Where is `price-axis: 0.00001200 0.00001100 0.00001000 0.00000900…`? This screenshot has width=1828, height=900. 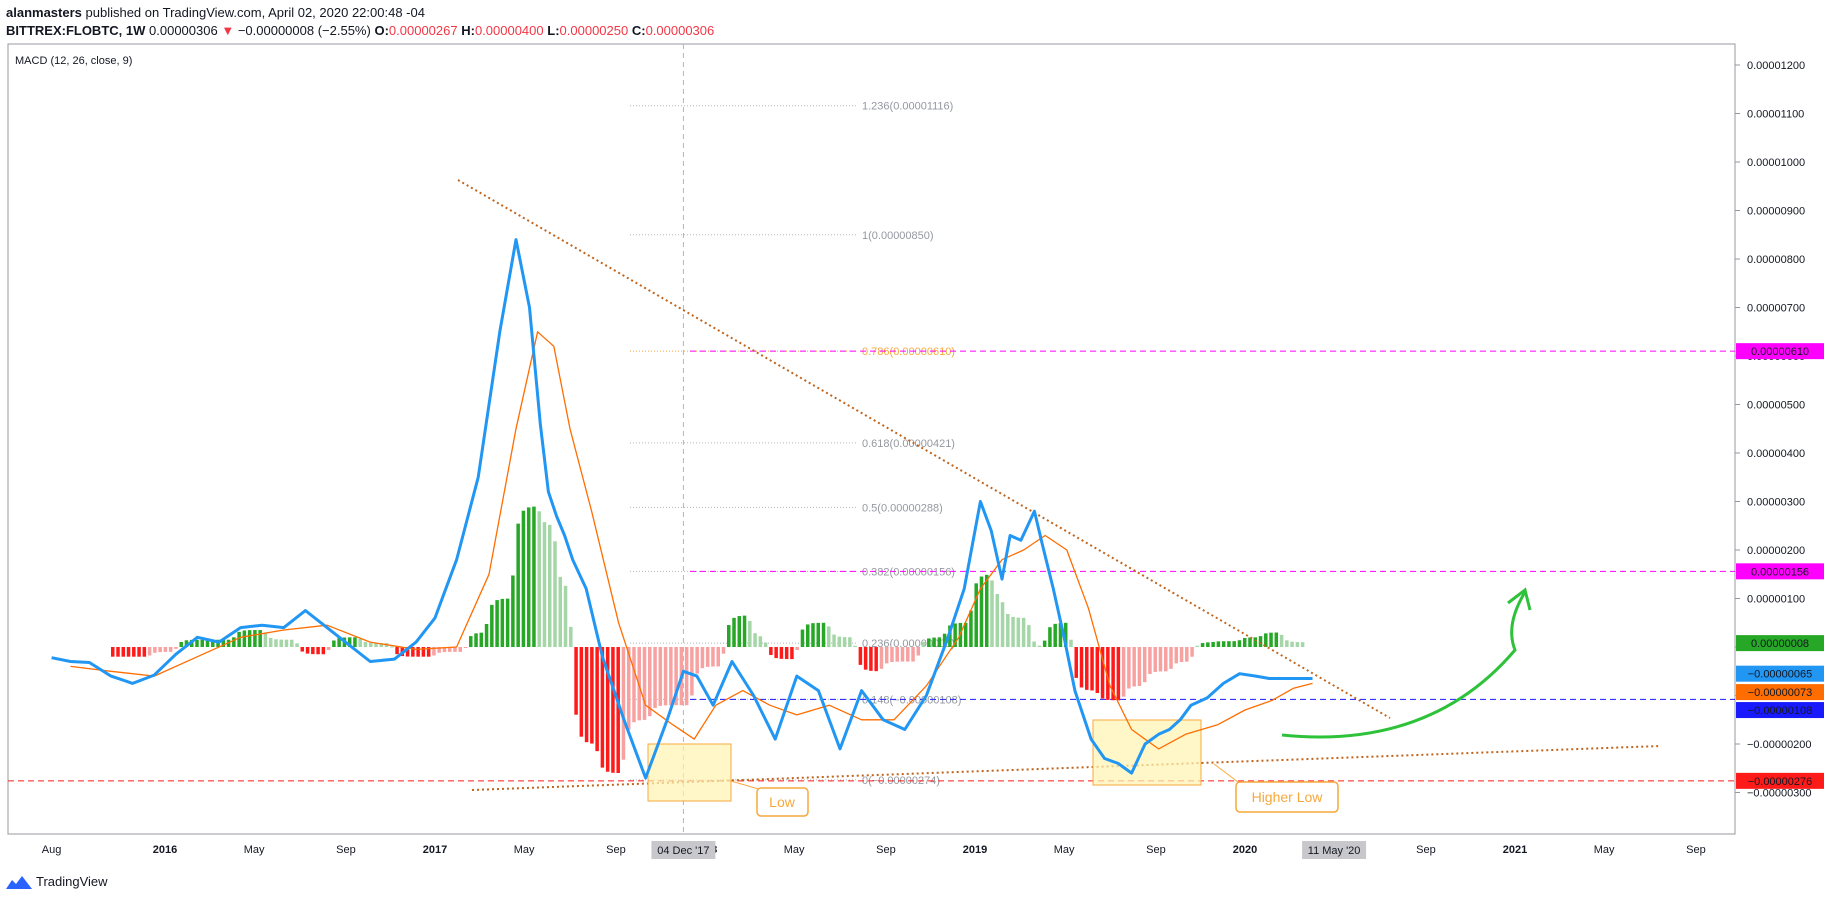
price-axis: 0.00001200 0.00001100 0.00001000 0.00000900… is located at coordinates (1779, 430).